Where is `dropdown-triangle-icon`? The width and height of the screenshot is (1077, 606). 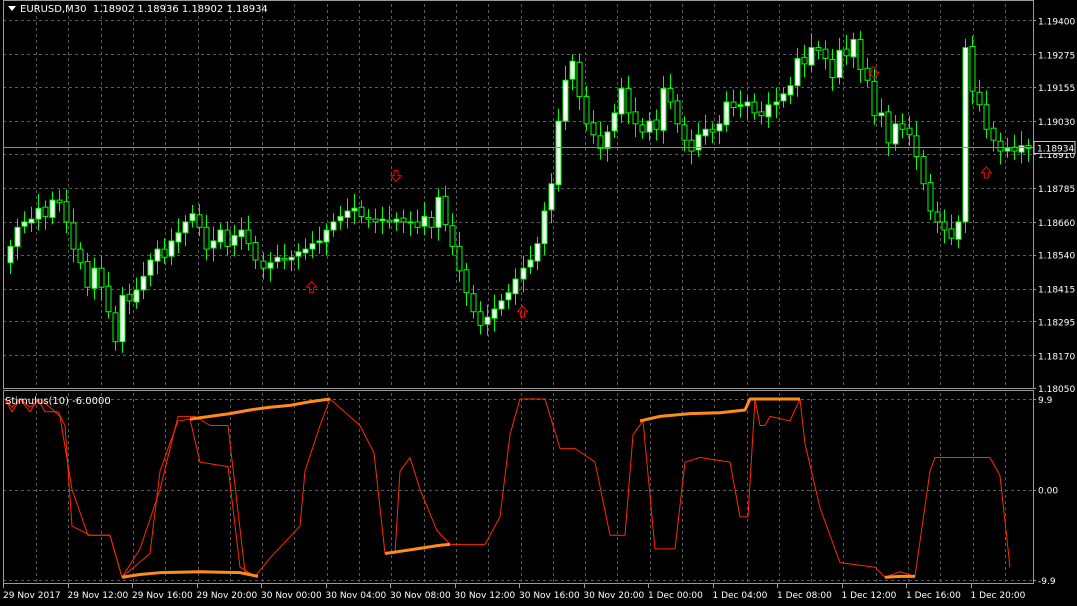
dropdown-triangle-icon is located at coordinates (12, 8).